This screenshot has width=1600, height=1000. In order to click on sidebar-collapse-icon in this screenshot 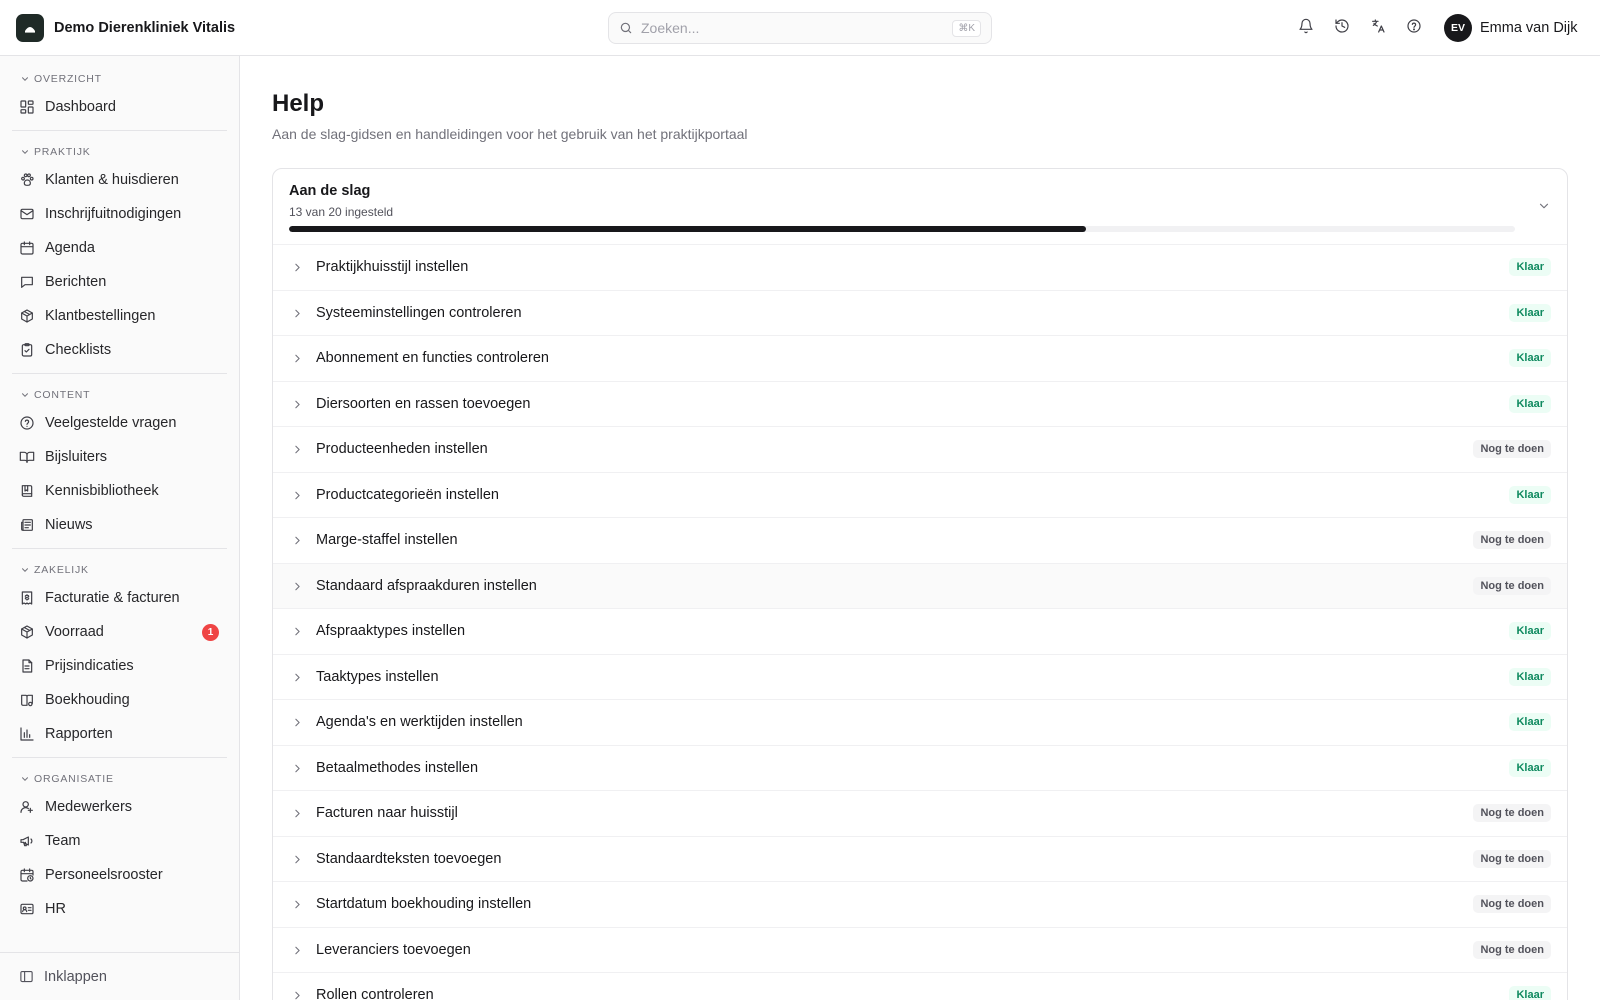, I will do `click(26, 976)`.